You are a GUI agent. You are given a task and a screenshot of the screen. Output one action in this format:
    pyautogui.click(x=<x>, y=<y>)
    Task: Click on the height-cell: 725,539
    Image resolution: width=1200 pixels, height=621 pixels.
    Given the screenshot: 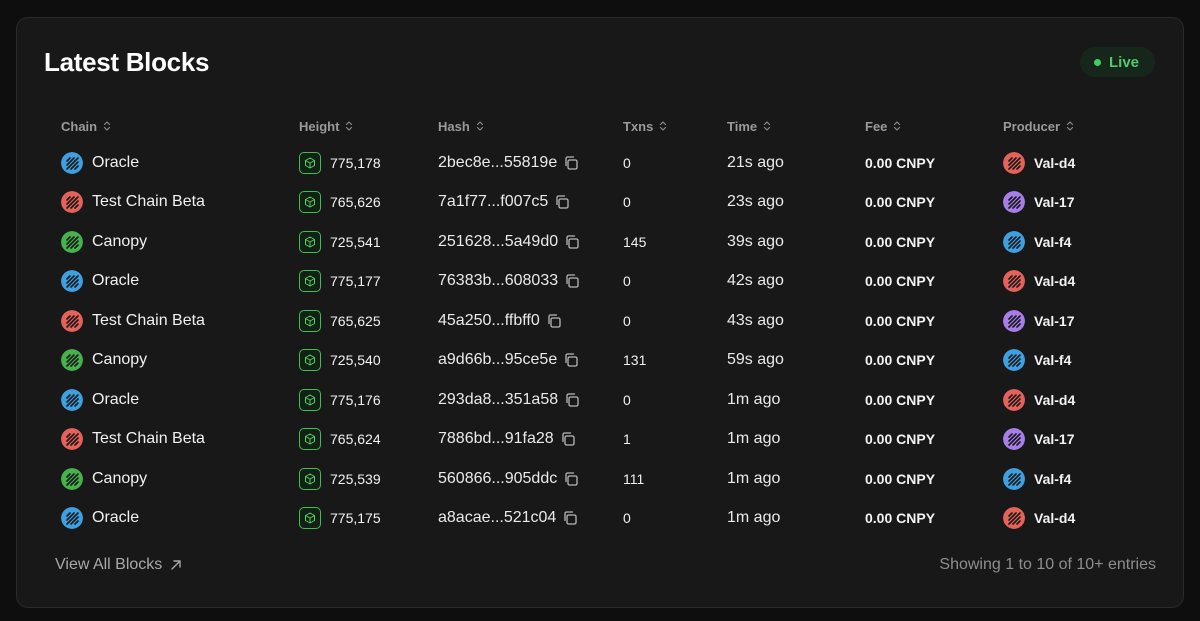 What is the action you would take?
    pyautogui.click(x=340, y=479)
    